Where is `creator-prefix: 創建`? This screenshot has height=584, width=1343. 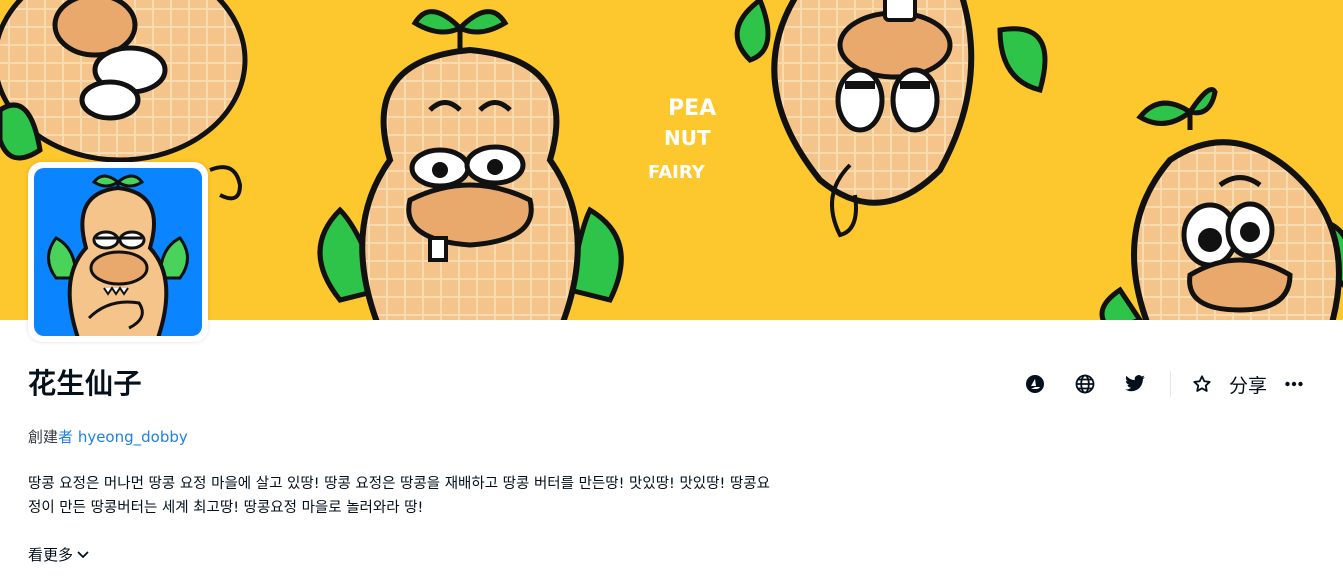 creator-prefix: 創建 is located at coordinates (43, 437).